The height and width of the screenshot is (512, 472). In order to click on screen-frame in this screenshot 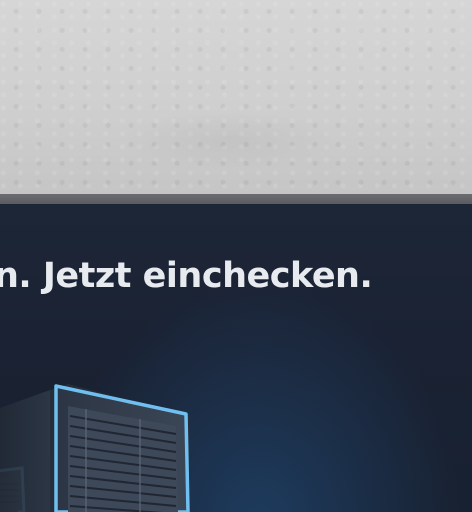, I will do `click(236, 199)`.